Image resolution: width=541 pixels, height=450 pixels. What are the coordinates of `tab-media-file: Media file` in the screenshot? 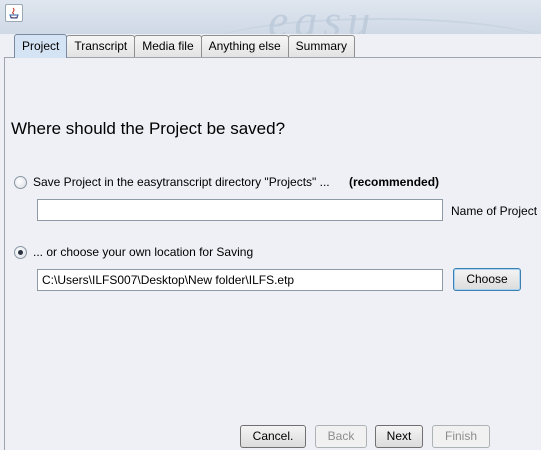 It's located at (168, 46).